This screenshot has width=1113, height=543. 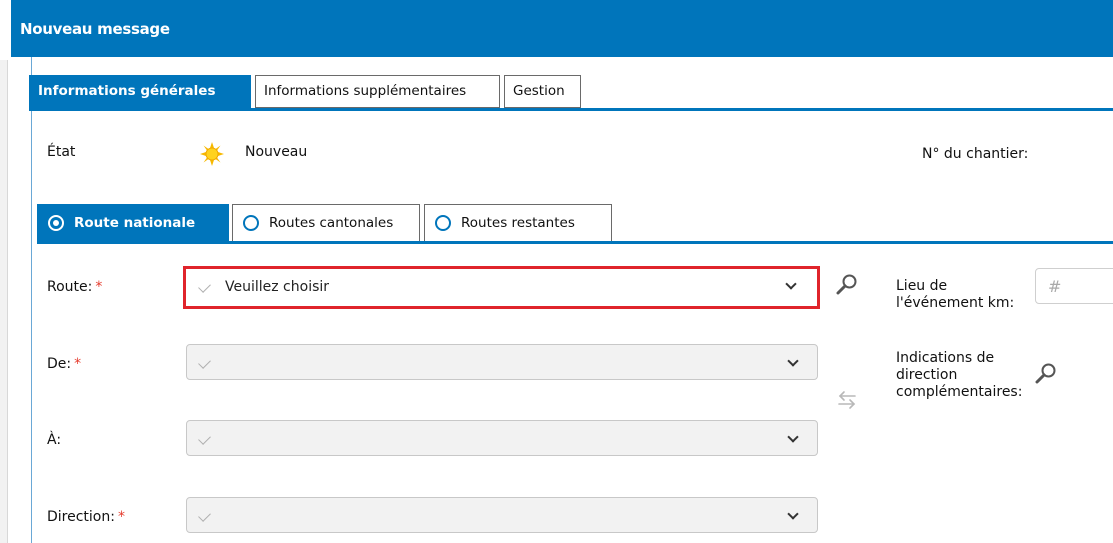 What do you see at coordinates (377, 91) in the screenshot?
I see `tab-informations-supplementaires: Informations supplémentaires` at bounding box center [377, 91].